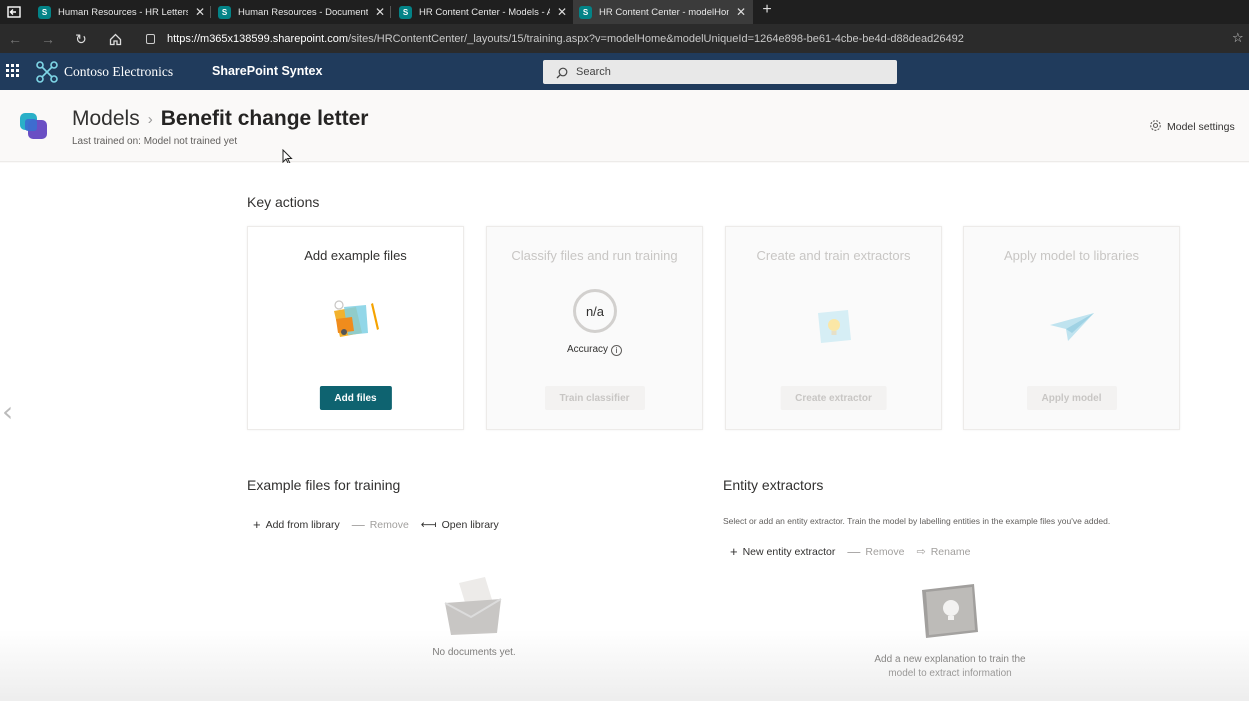 The image size is (1249, 701). I want to click on rename-extractor-button: ⇨ Rename, so click(943, 552).